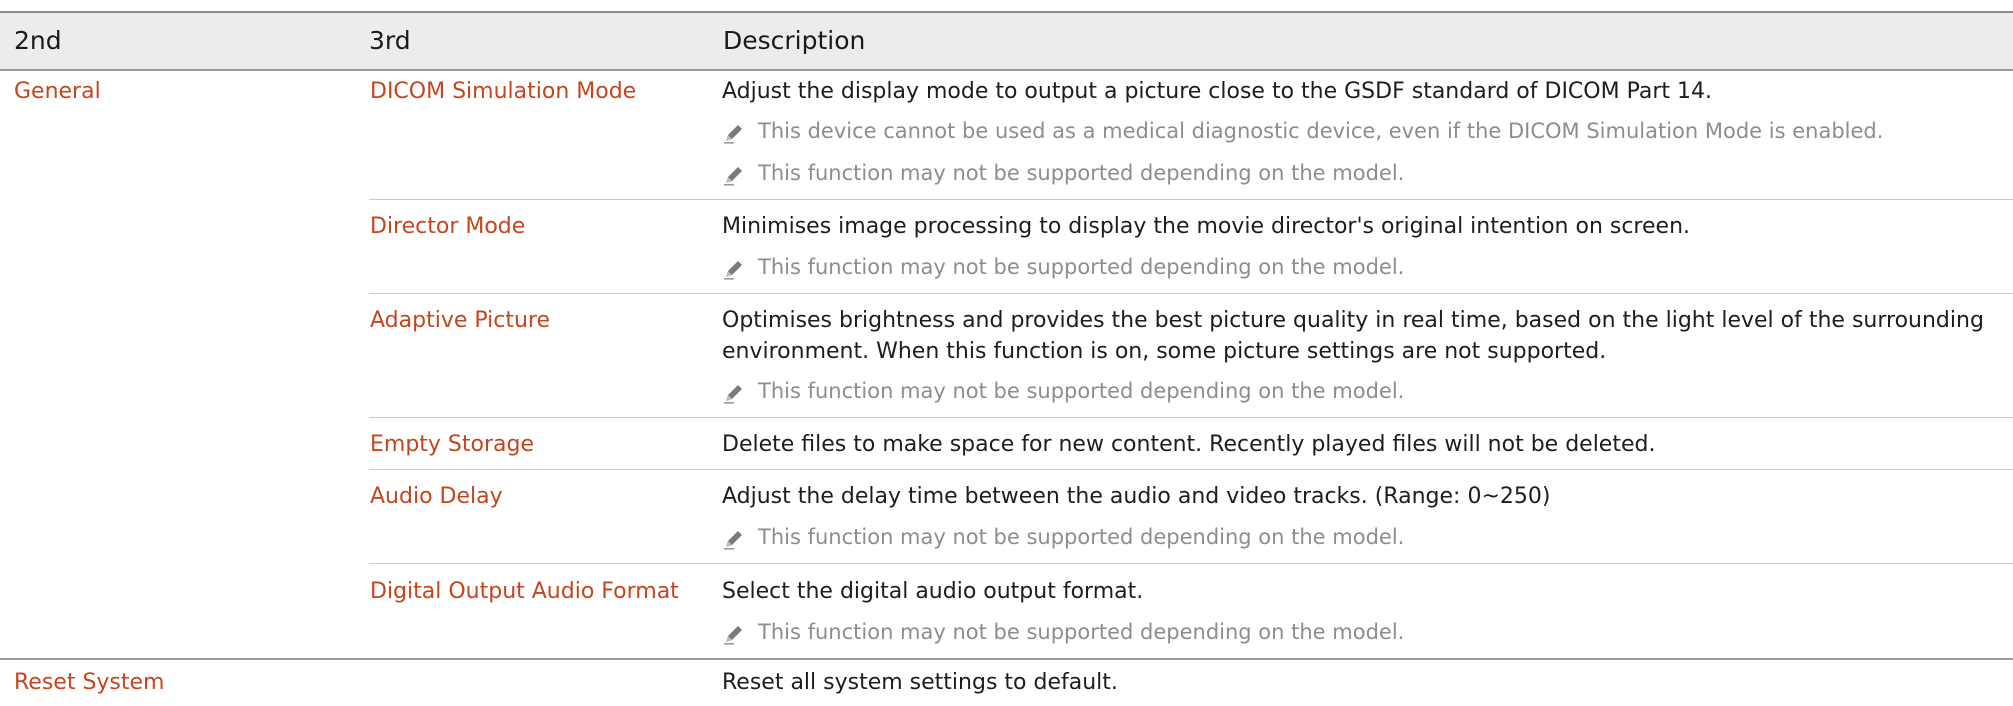 This screenshot has height=706, width=2013. What do you see at coordinates (89, 682) in the screenshot?
I see `category-reset-system: Reset System` at bounding box center [89, 682].